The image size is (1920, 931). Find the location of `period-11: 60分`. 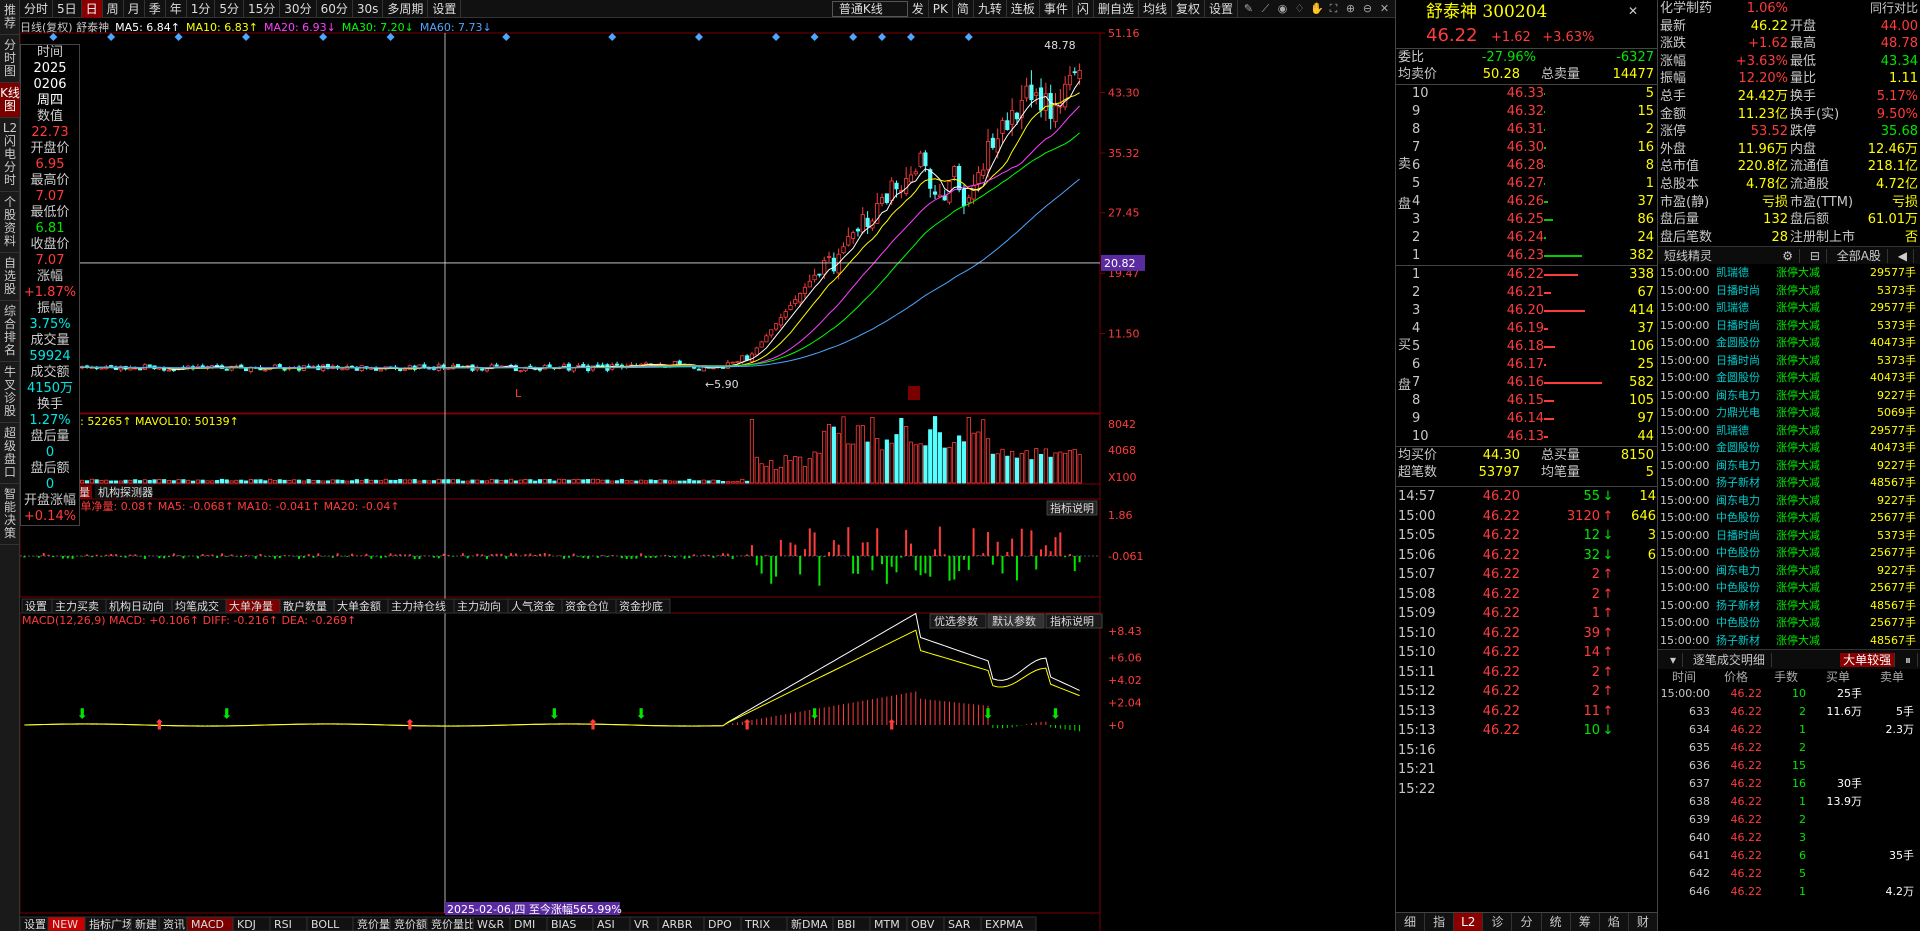

period-11: 60分 is located at coordinates (335, 9).